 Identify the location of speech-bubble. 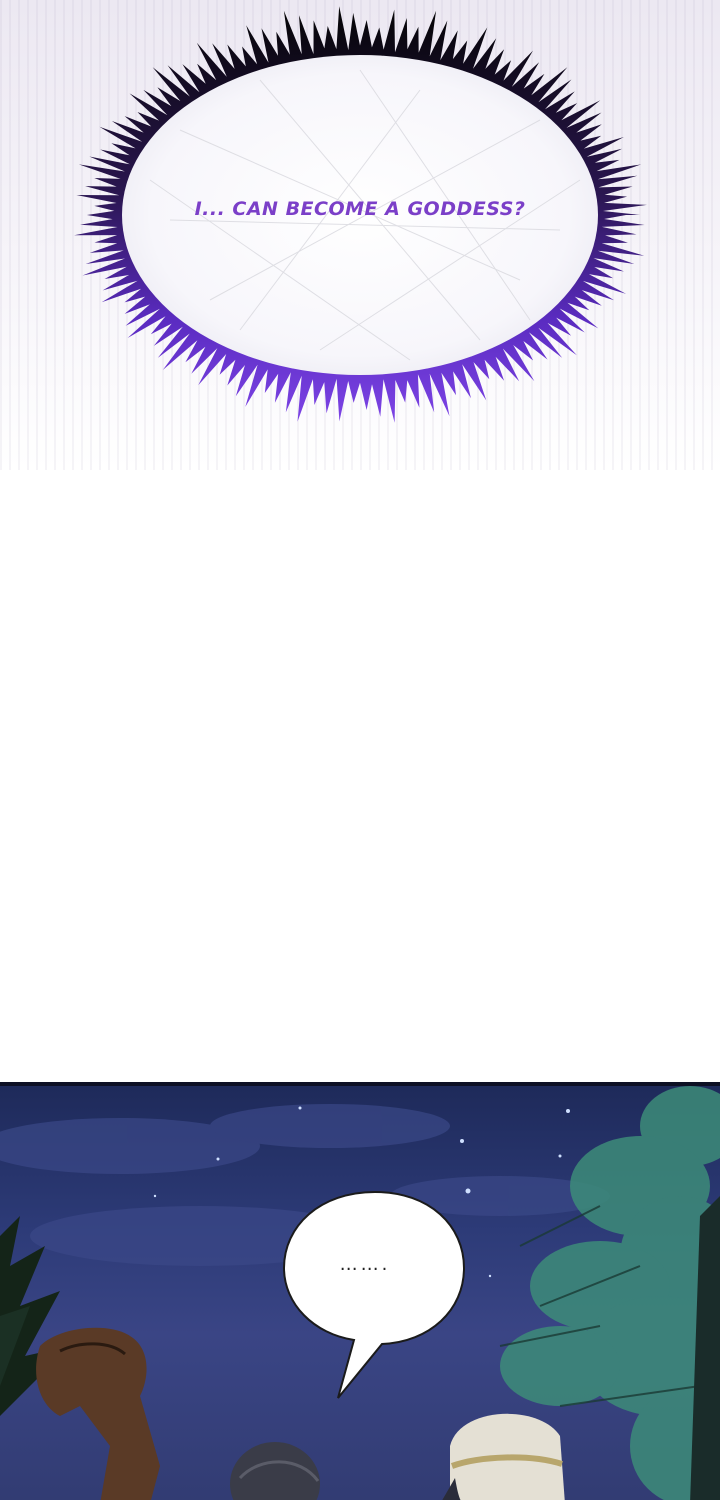
(374, 1294).